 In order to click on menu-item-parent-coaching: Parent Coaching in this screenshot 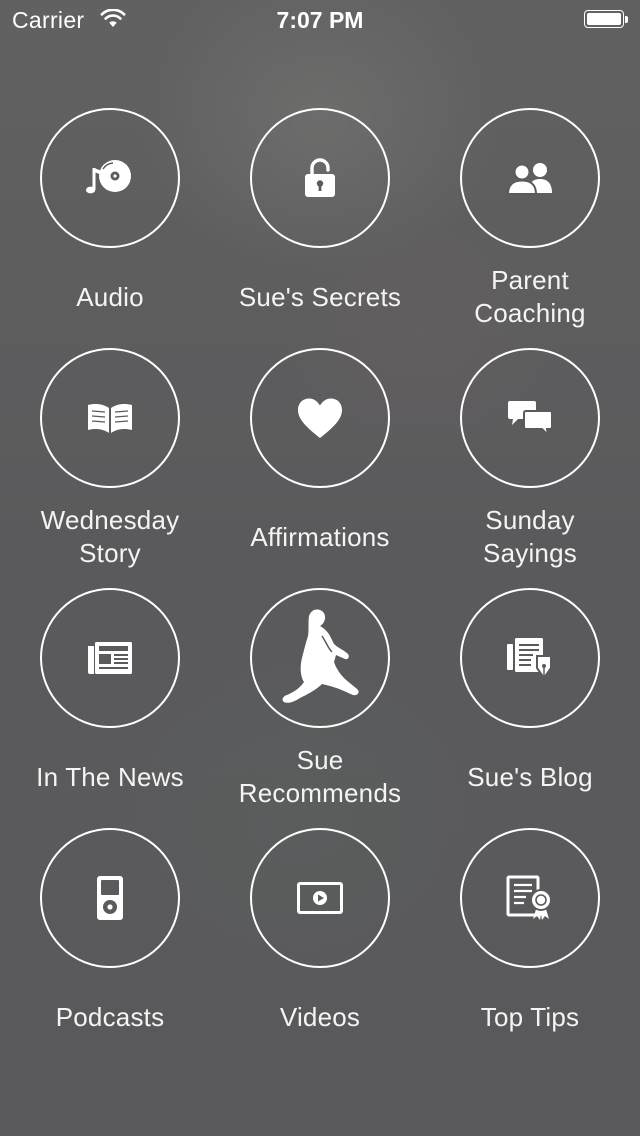, I will do `click(530, 223)`.